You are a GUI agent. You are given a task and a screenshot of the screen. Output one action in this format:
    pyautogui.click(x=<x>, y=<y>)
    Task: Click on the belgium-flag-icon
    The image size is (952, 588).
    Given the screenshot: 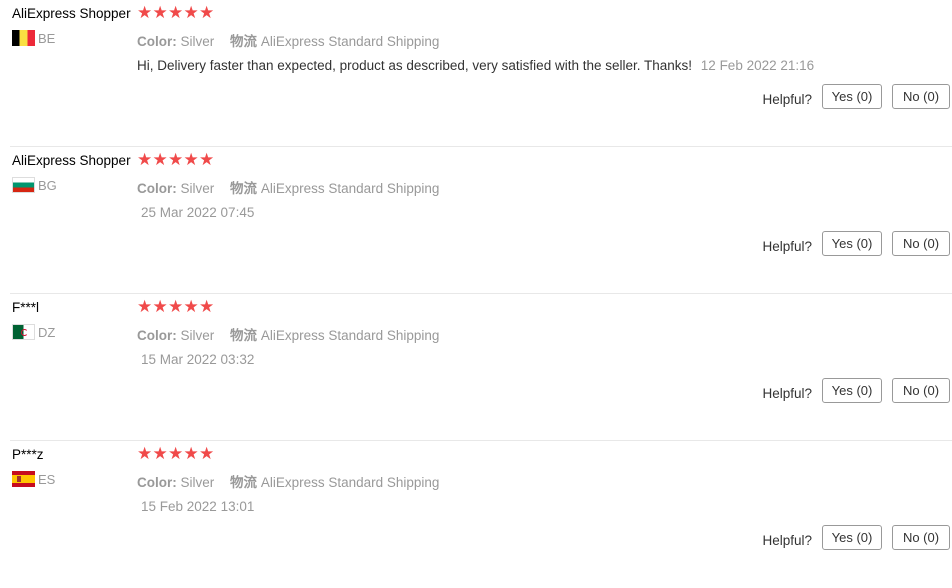 What is the action you would take?
    pyautogui.click(x=23, y=38)
    